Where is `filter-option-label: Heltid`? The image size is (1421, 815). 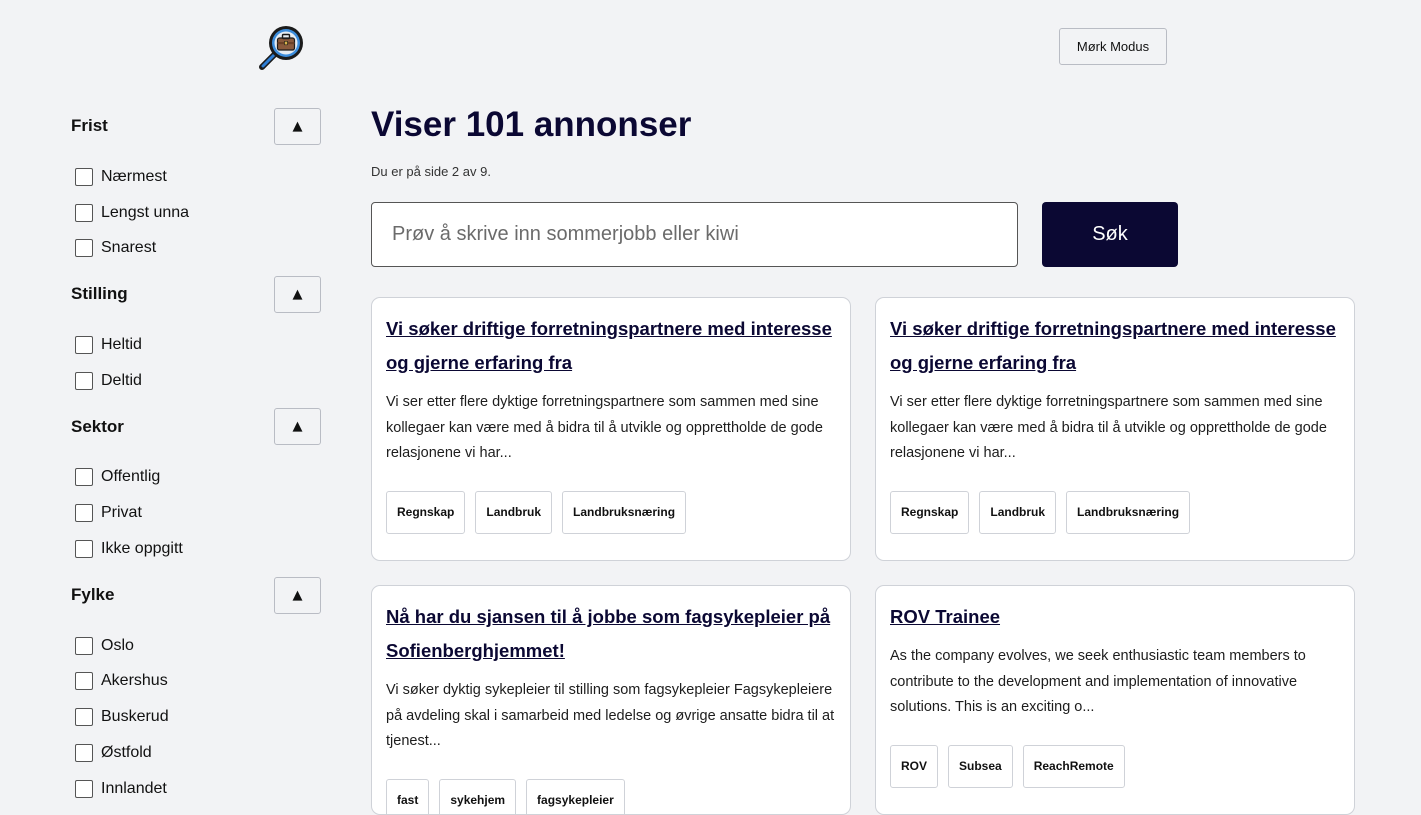 filter-option-label: Heltid is located at coordinates (121, 345).